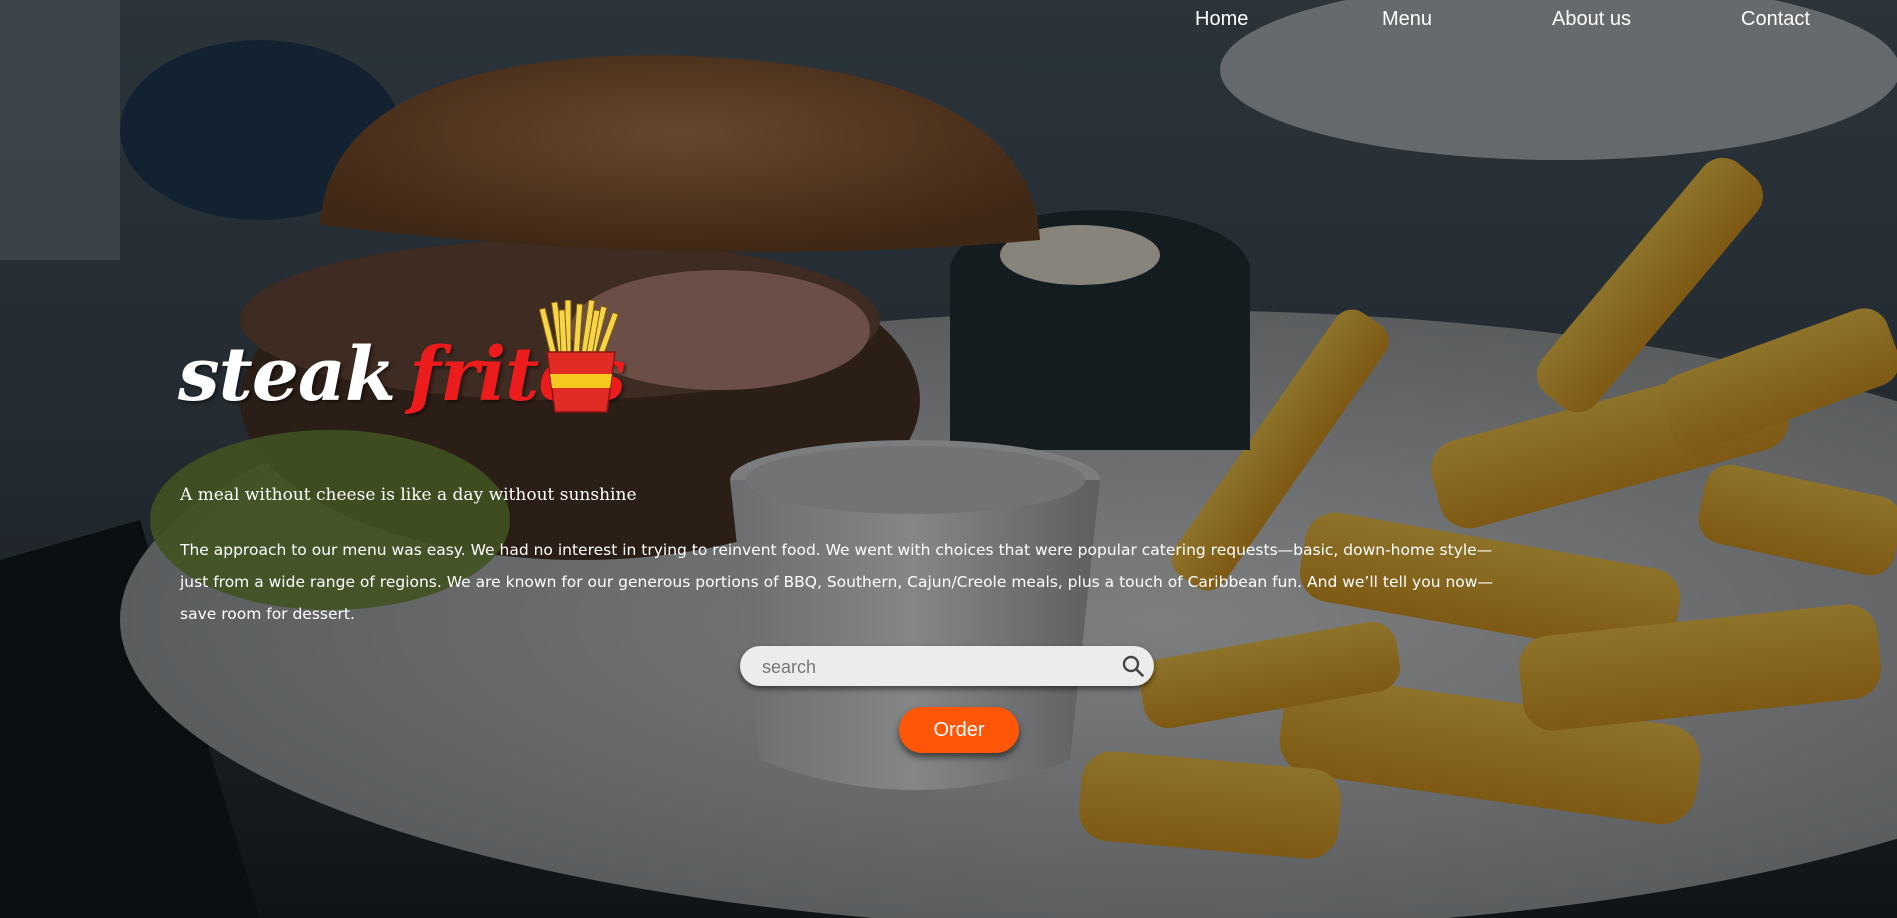 The width and height of the screenshot is (1897, 918). What do you see at coordinates (1221, 19) in the screenshot?
I see `nav-home-link: Home` at bounding box center [1221, 19].